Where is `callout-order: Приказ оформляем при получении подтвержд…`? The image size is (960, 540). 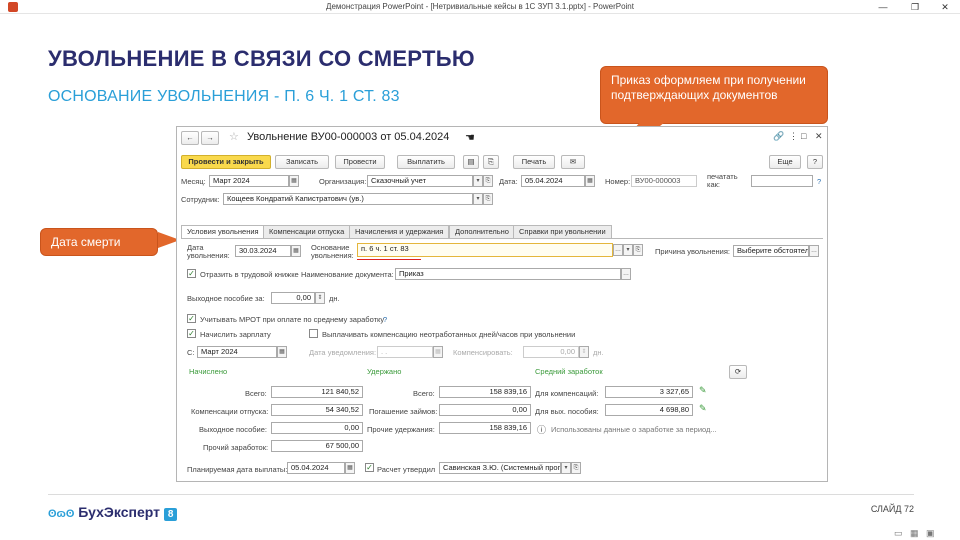 callout-order: Приказ оформляем при получении подтвержд… is located at coordinates (714, 95).